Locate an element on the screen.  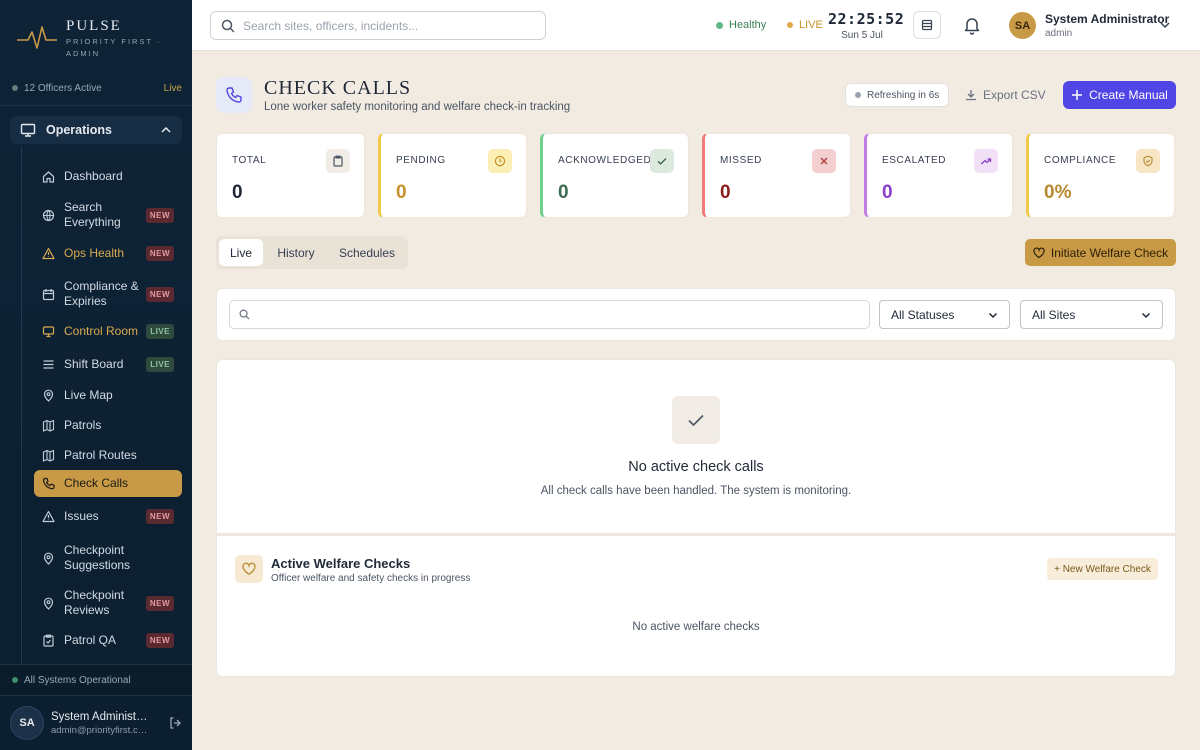
operations-section-toggle: Operations is located at coordinates (96, 130).